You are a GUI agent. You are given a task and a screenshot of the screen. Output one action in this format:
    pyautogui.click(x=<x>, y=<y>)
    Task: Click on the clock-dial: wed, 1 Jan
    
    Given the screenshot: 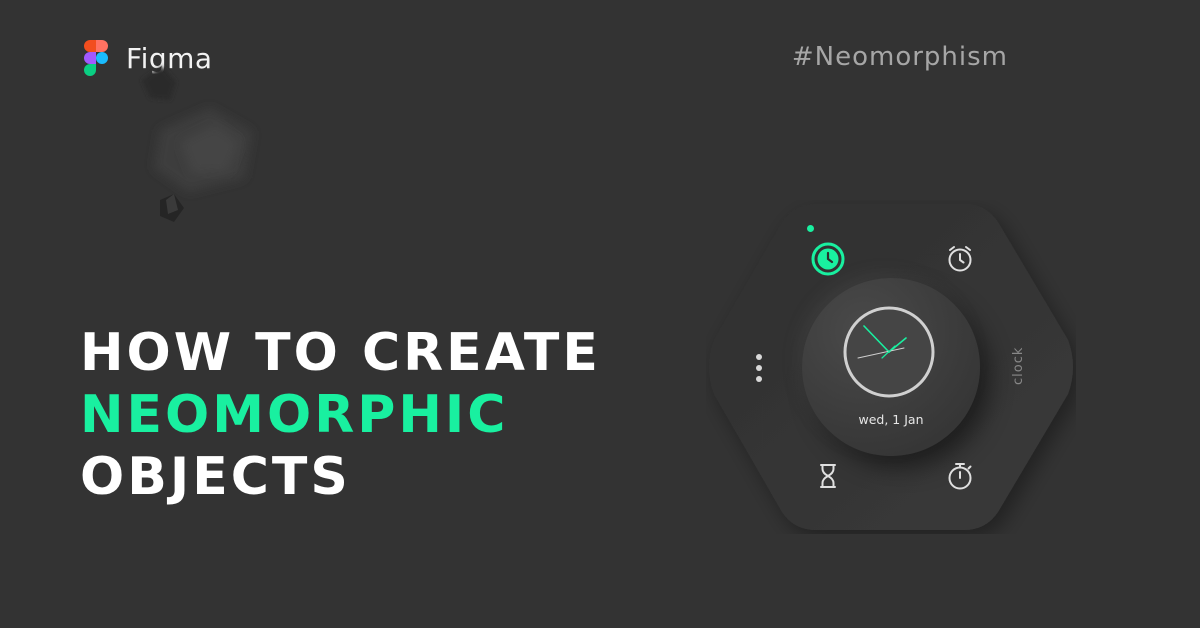 What is the action you would take?
    pyautogui.click(x=891, y=367)
    